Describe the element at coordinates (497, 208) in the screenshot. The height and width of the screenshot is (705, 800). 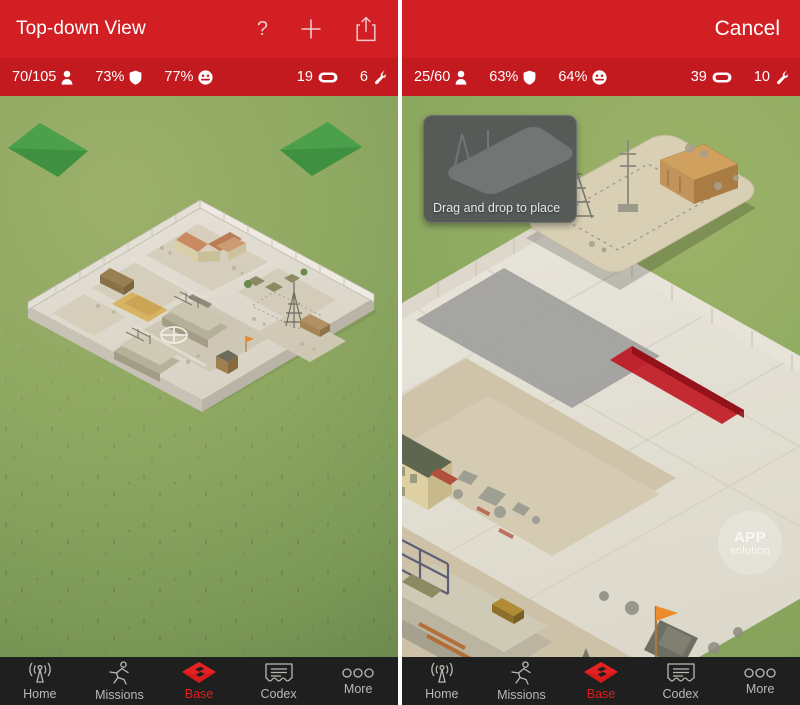
I see `drag-tooltip-caption: Drag and drop to place` at that location.